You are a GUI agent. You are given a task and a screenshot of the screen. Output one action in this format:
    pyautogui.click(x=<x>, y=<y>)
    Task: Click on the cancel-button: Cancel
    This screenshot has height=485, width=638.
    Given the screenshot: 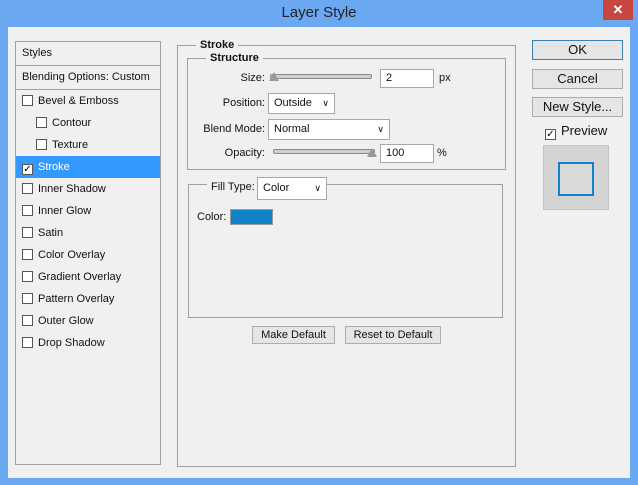 What is the action you would take?
    pyautogui.click(x=577, y=79)
    